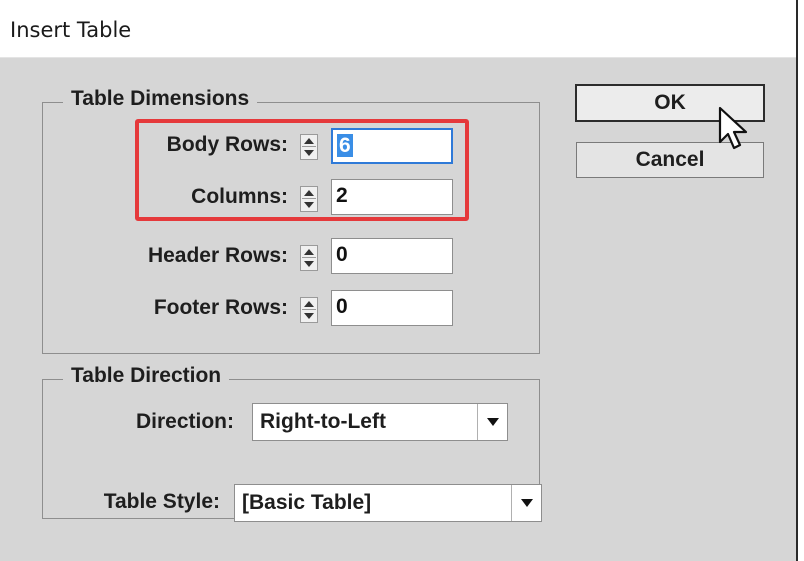 The image size is (804, 561). What do you see at coordinates (342, 254) in the screenshot?
I see `header-rows-value: 0` at bounding box center [342, 254].